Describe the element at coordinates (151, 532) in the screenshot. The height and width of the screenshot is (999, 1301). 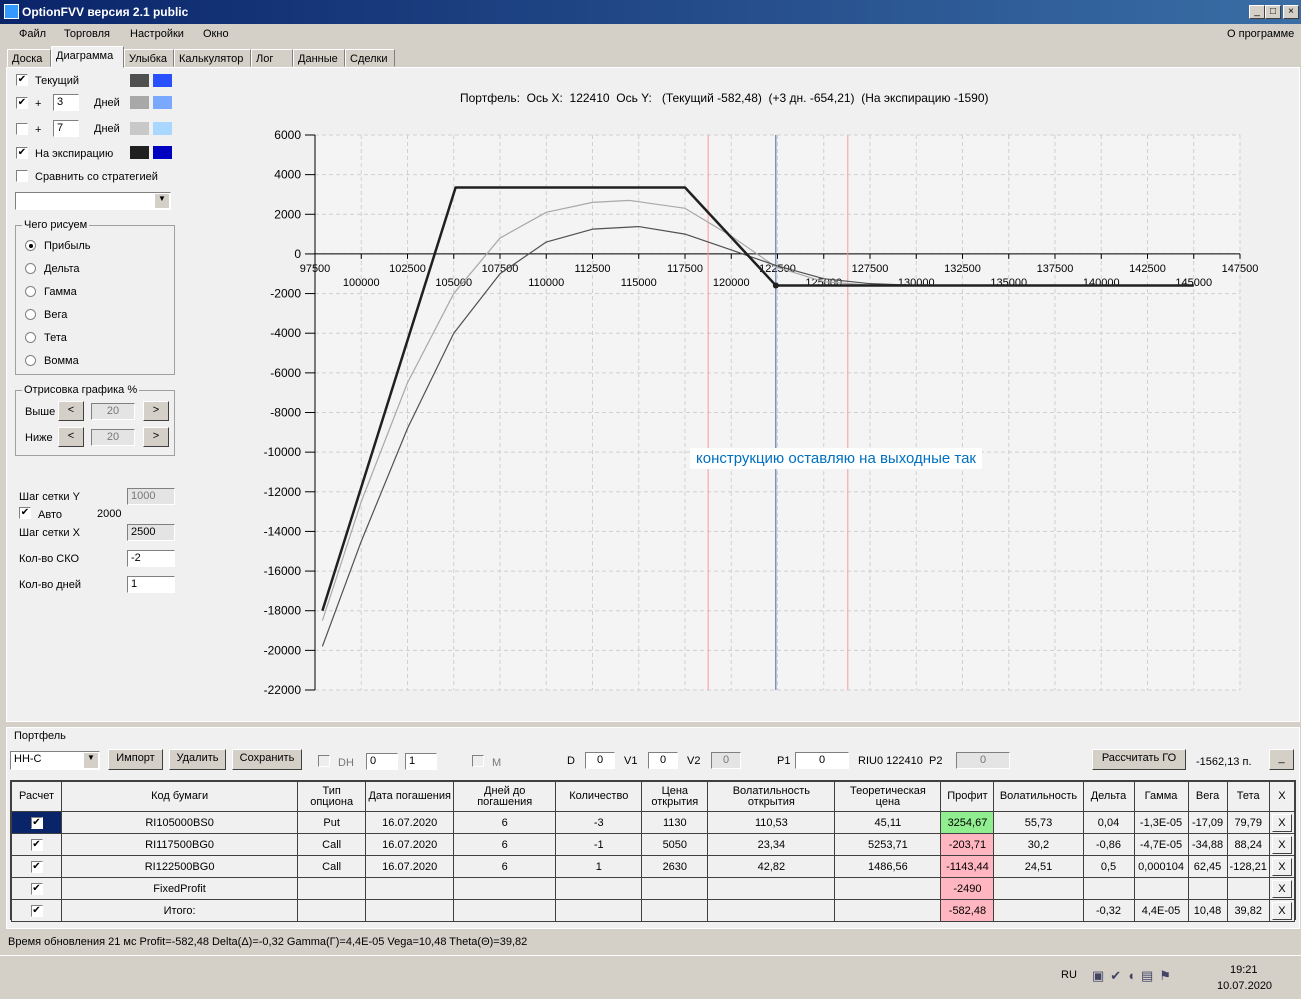
I see `grid-x-input: 2500` at that location.